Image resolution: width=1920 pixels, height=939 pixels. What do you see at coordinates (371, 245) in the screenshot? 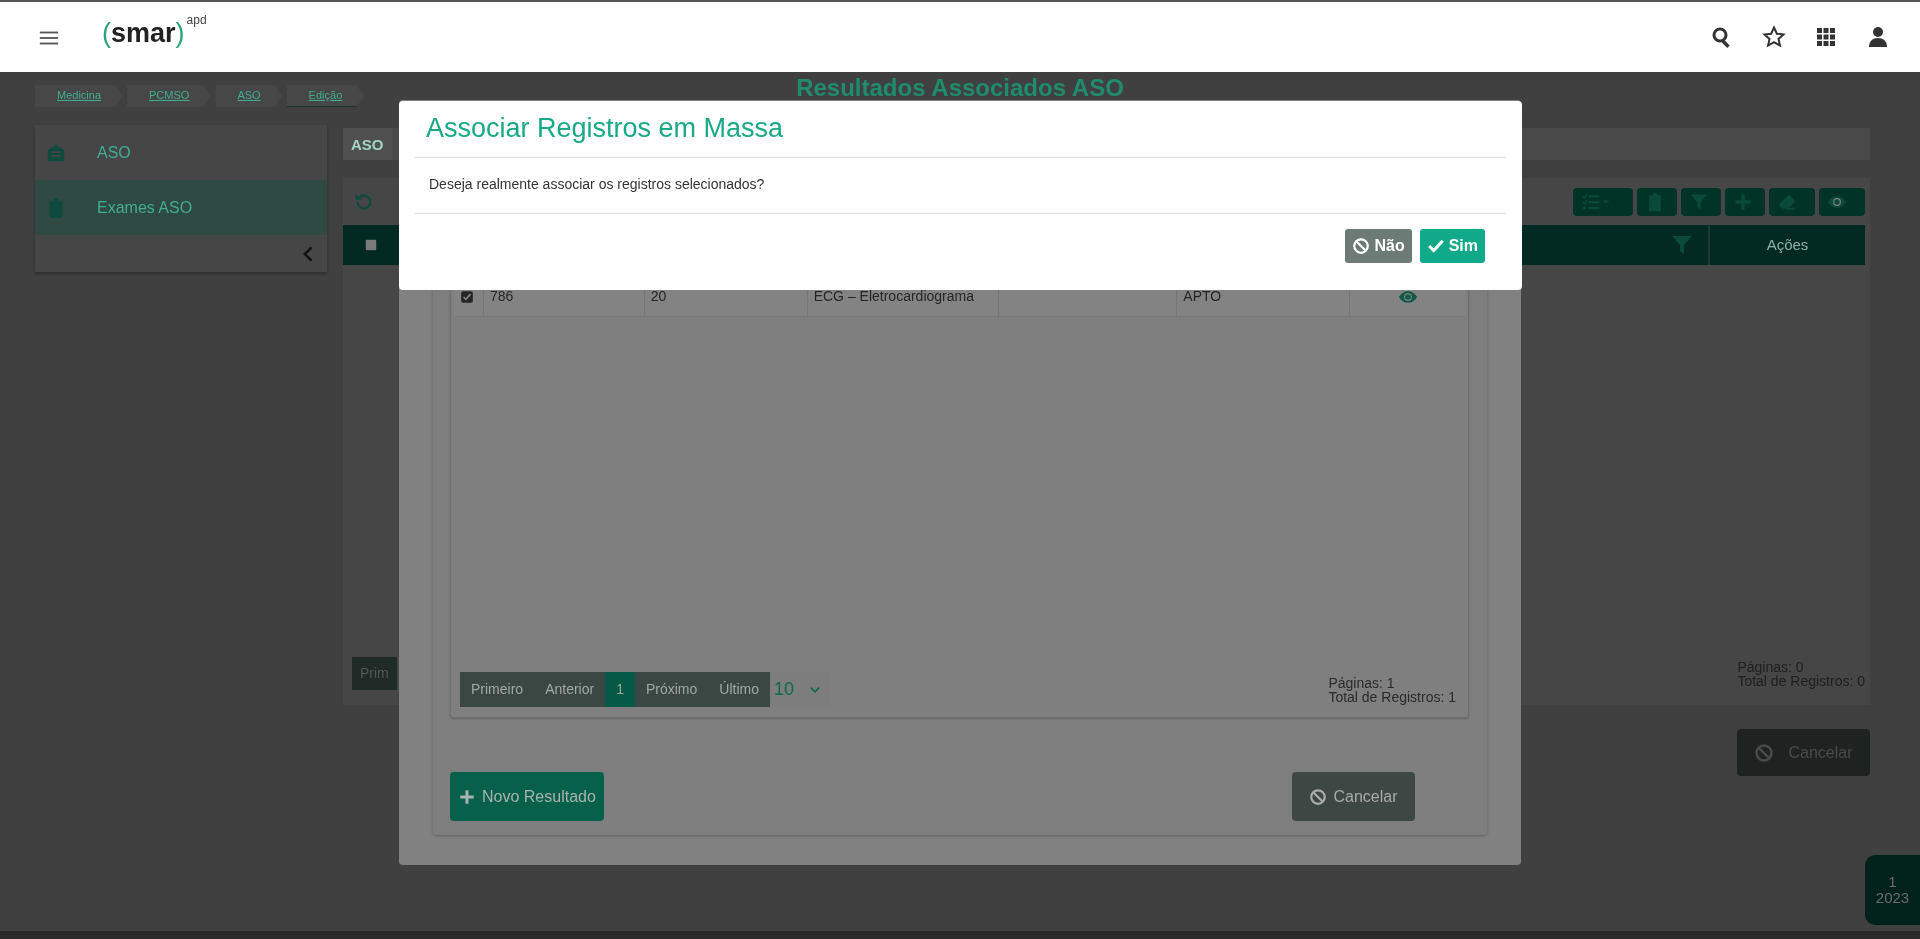
I see `select-all-checkbox` at bounding box center [371, 245].